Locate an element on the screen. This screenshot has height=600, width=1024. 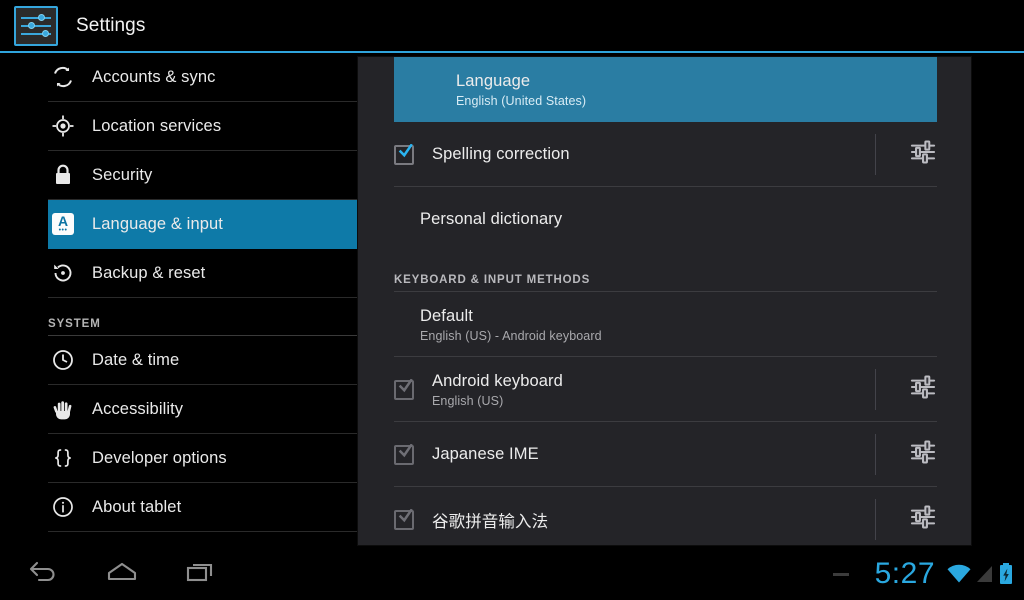
list-item-japanese-ime: Japanese IME is located at coordinates (664, 454).